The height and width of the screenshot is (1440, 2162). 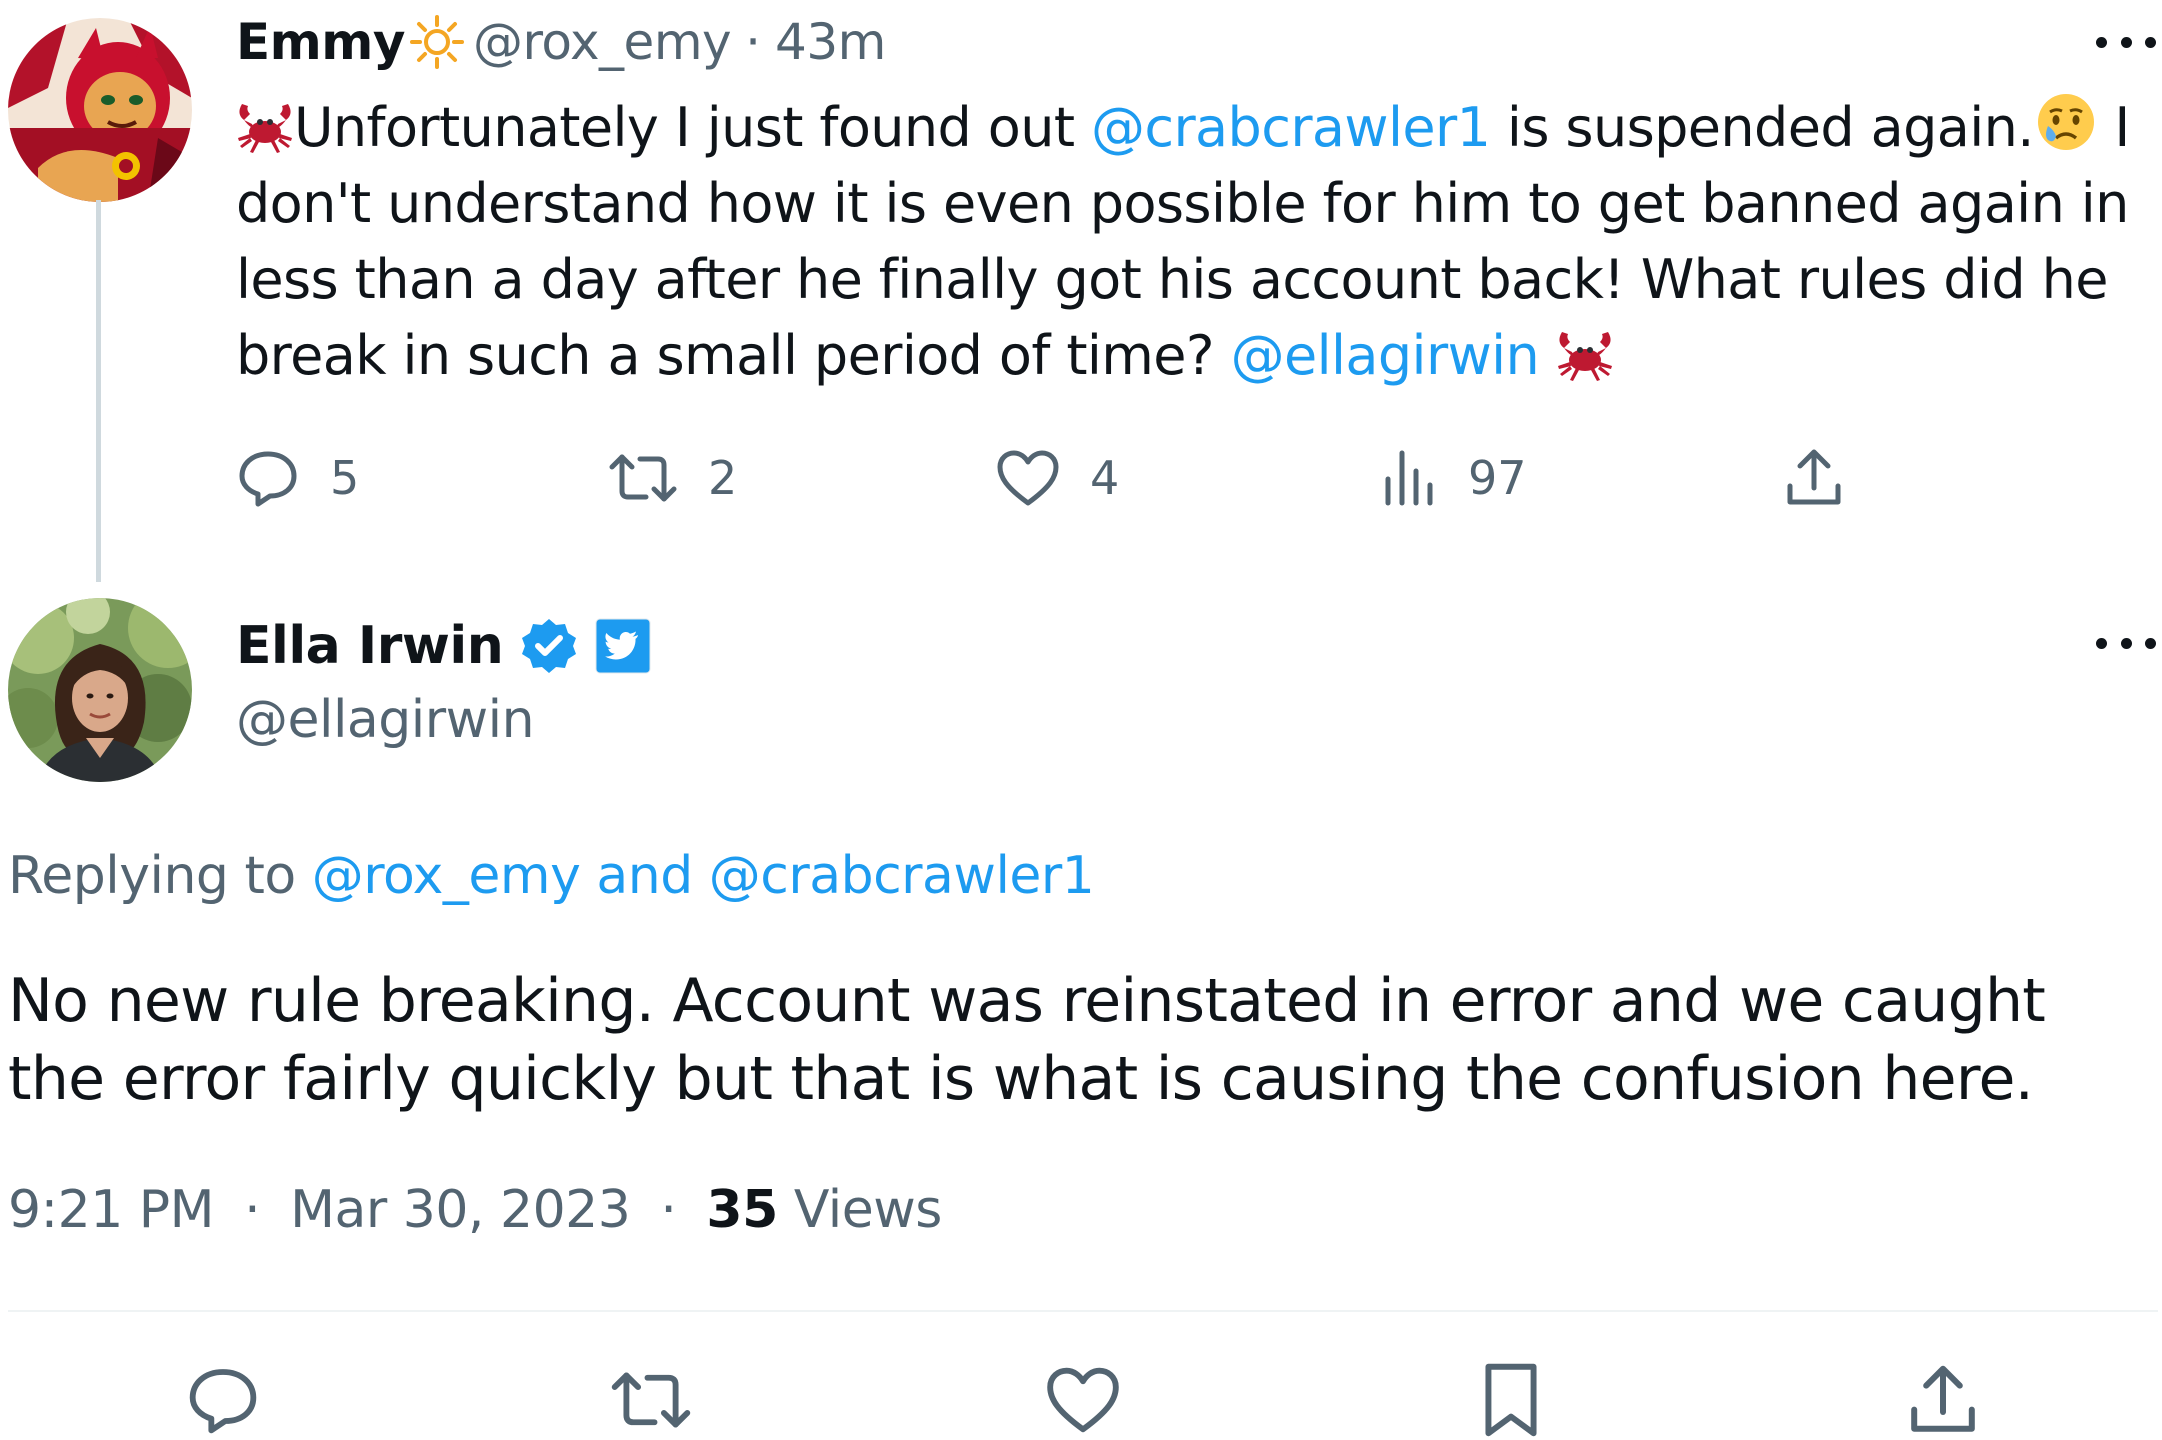 What do you see at coordinates (623, 646) in the screenshot?
I see `twitter-affiliate-icon` at bounding box center [623, 646].